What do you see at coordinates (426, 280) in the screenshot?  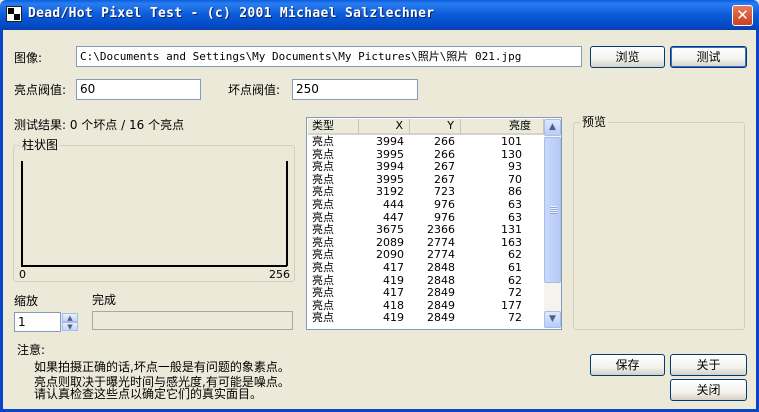 I see `table-row: 亮点 419 2848 62` at bounding box center [426, 280].